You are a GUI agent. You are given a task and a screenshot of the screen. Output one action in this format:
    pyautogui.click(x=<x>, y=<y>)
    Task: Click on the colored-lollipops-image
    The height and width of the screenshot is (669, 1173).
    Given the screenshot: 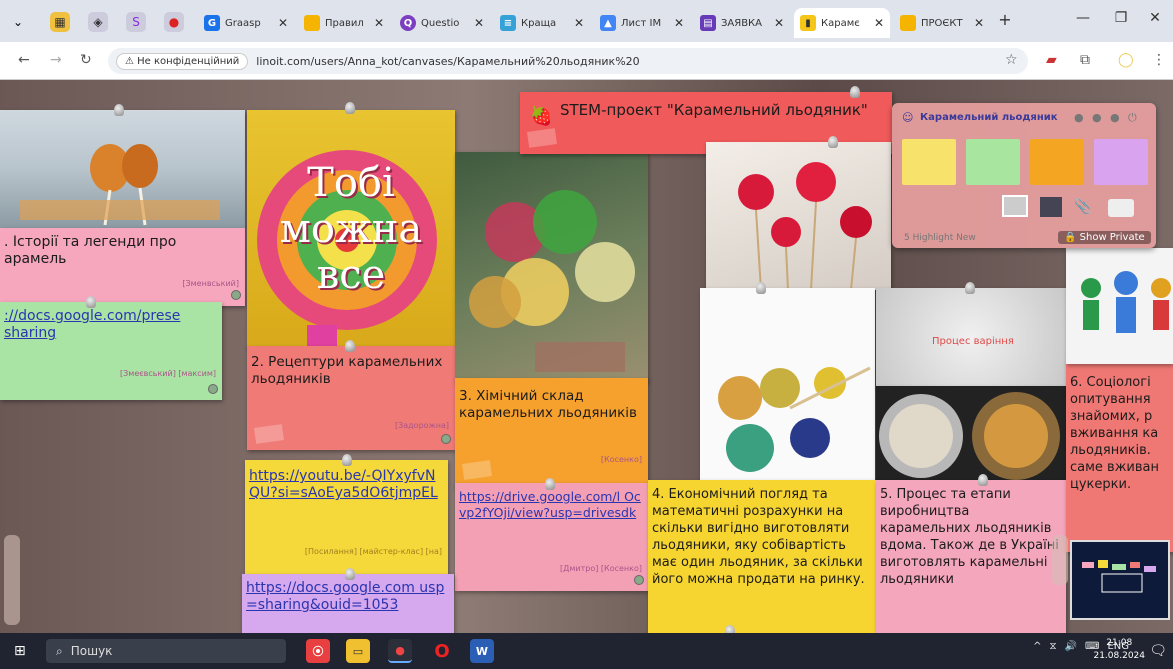 What is the action you would take?
    pyautogui.click(x=794, y=419)
    